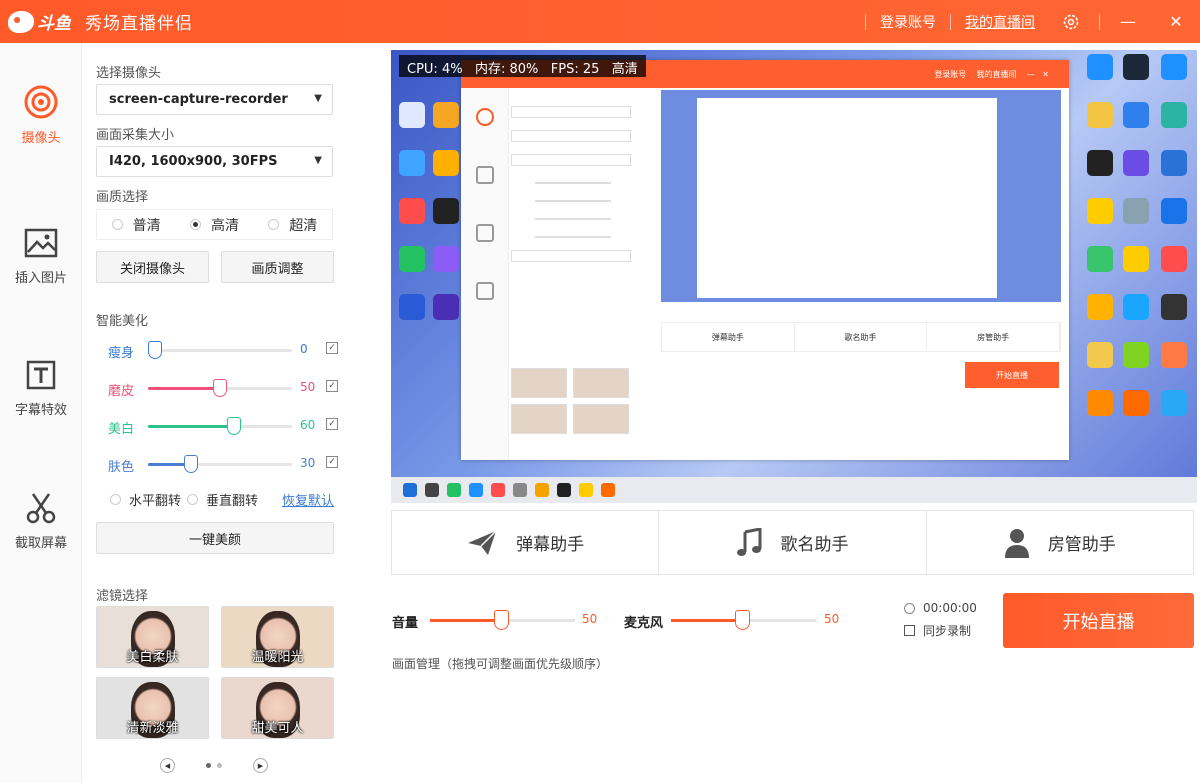 The image size is (1200, 783). I want to click on song-assistant-button: 歌名助手, so click(792, 542).